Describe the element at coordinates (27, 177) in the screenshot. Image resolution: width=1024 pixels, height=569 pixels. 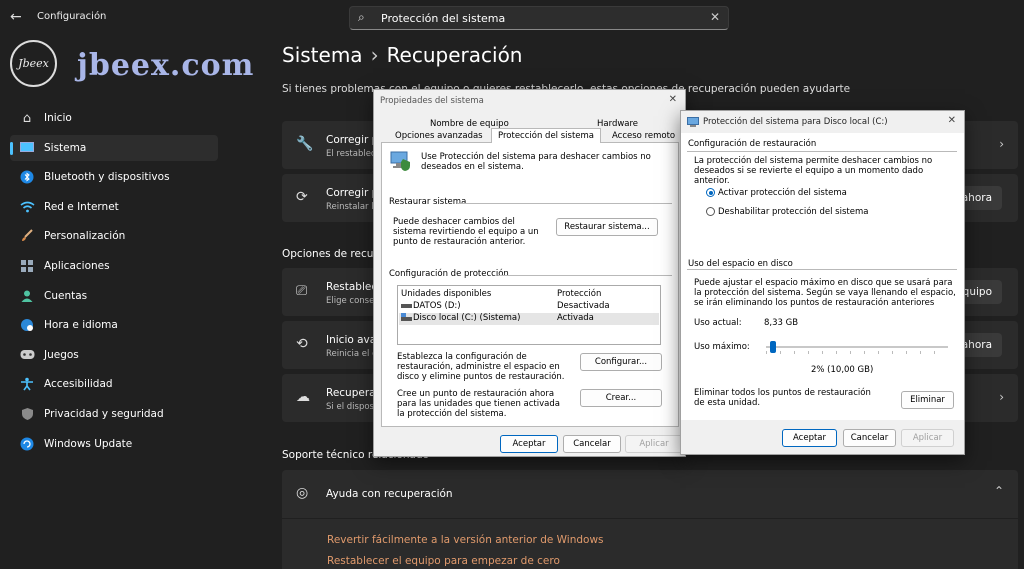
I see `bluetooth-icon` at that location.